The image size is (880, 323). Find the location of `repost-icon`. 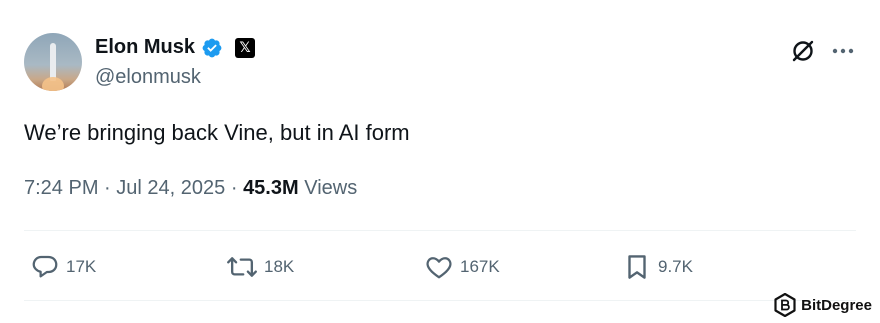

repost-icon is located at coordinates (242, 267).